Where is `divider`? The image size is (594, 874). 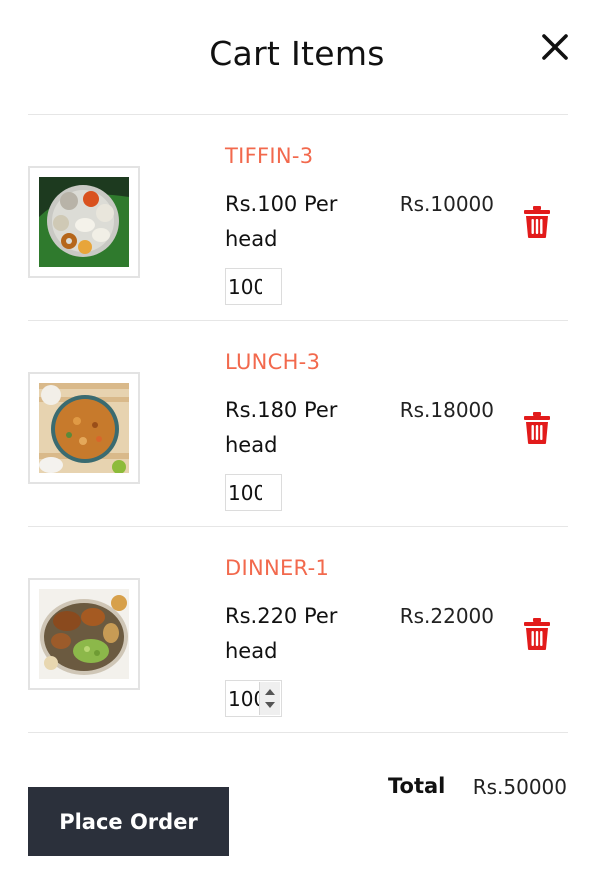 divider is located at coordinates (298, 732).